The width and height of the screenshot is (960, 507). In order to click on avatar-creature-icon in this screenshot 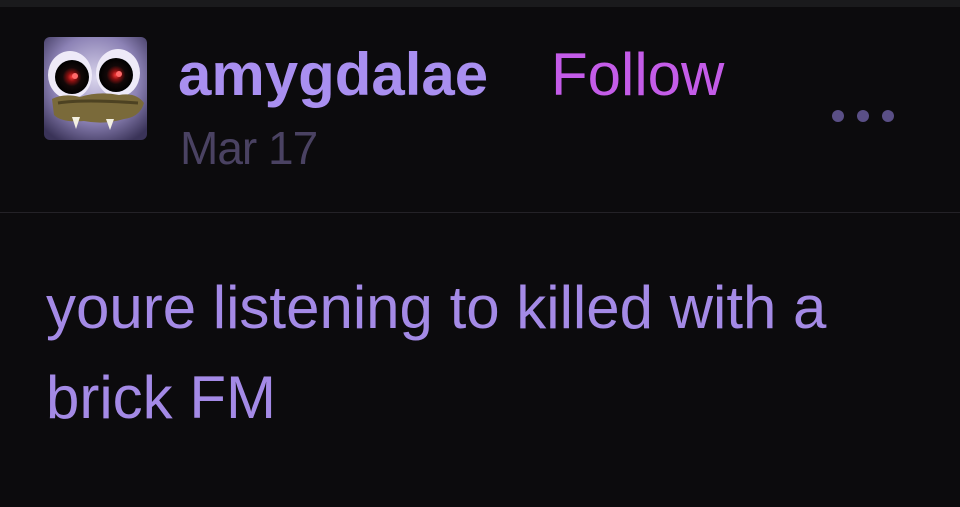, I will do `click(95, 88)`.